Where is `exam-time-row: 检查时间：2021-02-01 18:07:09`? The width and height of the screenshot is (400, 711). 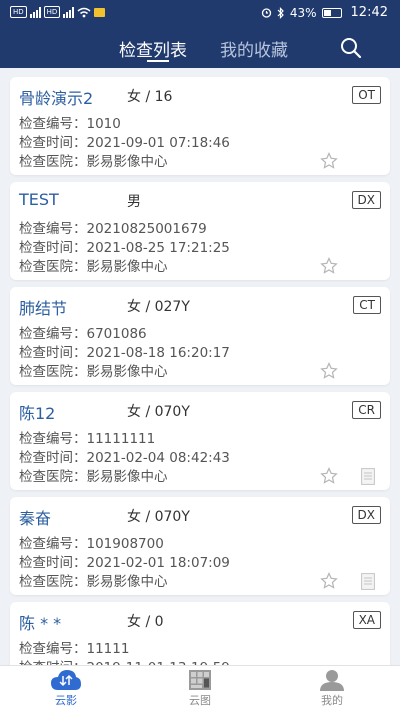
exam-time-row: 检查时间：2021-02-01 18:07:09 is located at coordinates (124, 561).